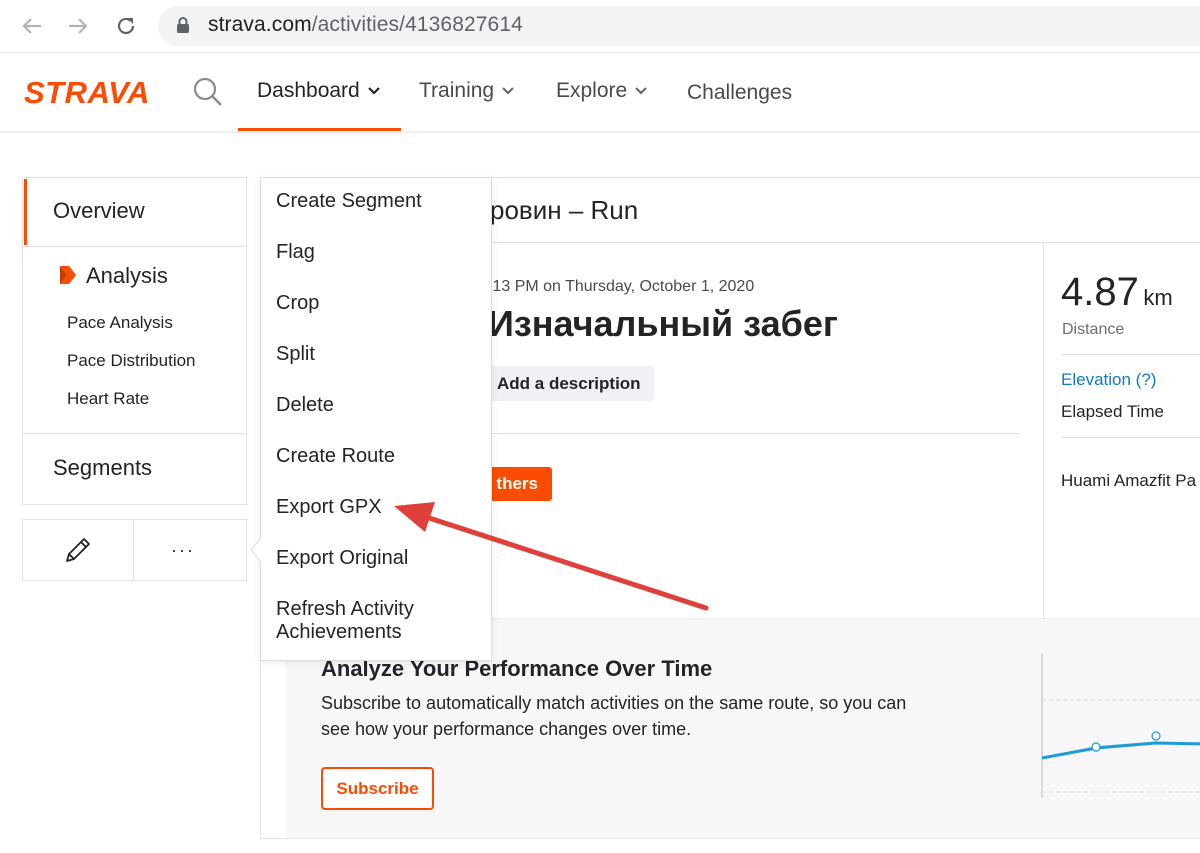 Image resolution: width=1200 pixels, height=853 pixels. Describe the element at coordinates (305, 405) in the screenshot. I see `menu-item-delete: Delete` at that location.